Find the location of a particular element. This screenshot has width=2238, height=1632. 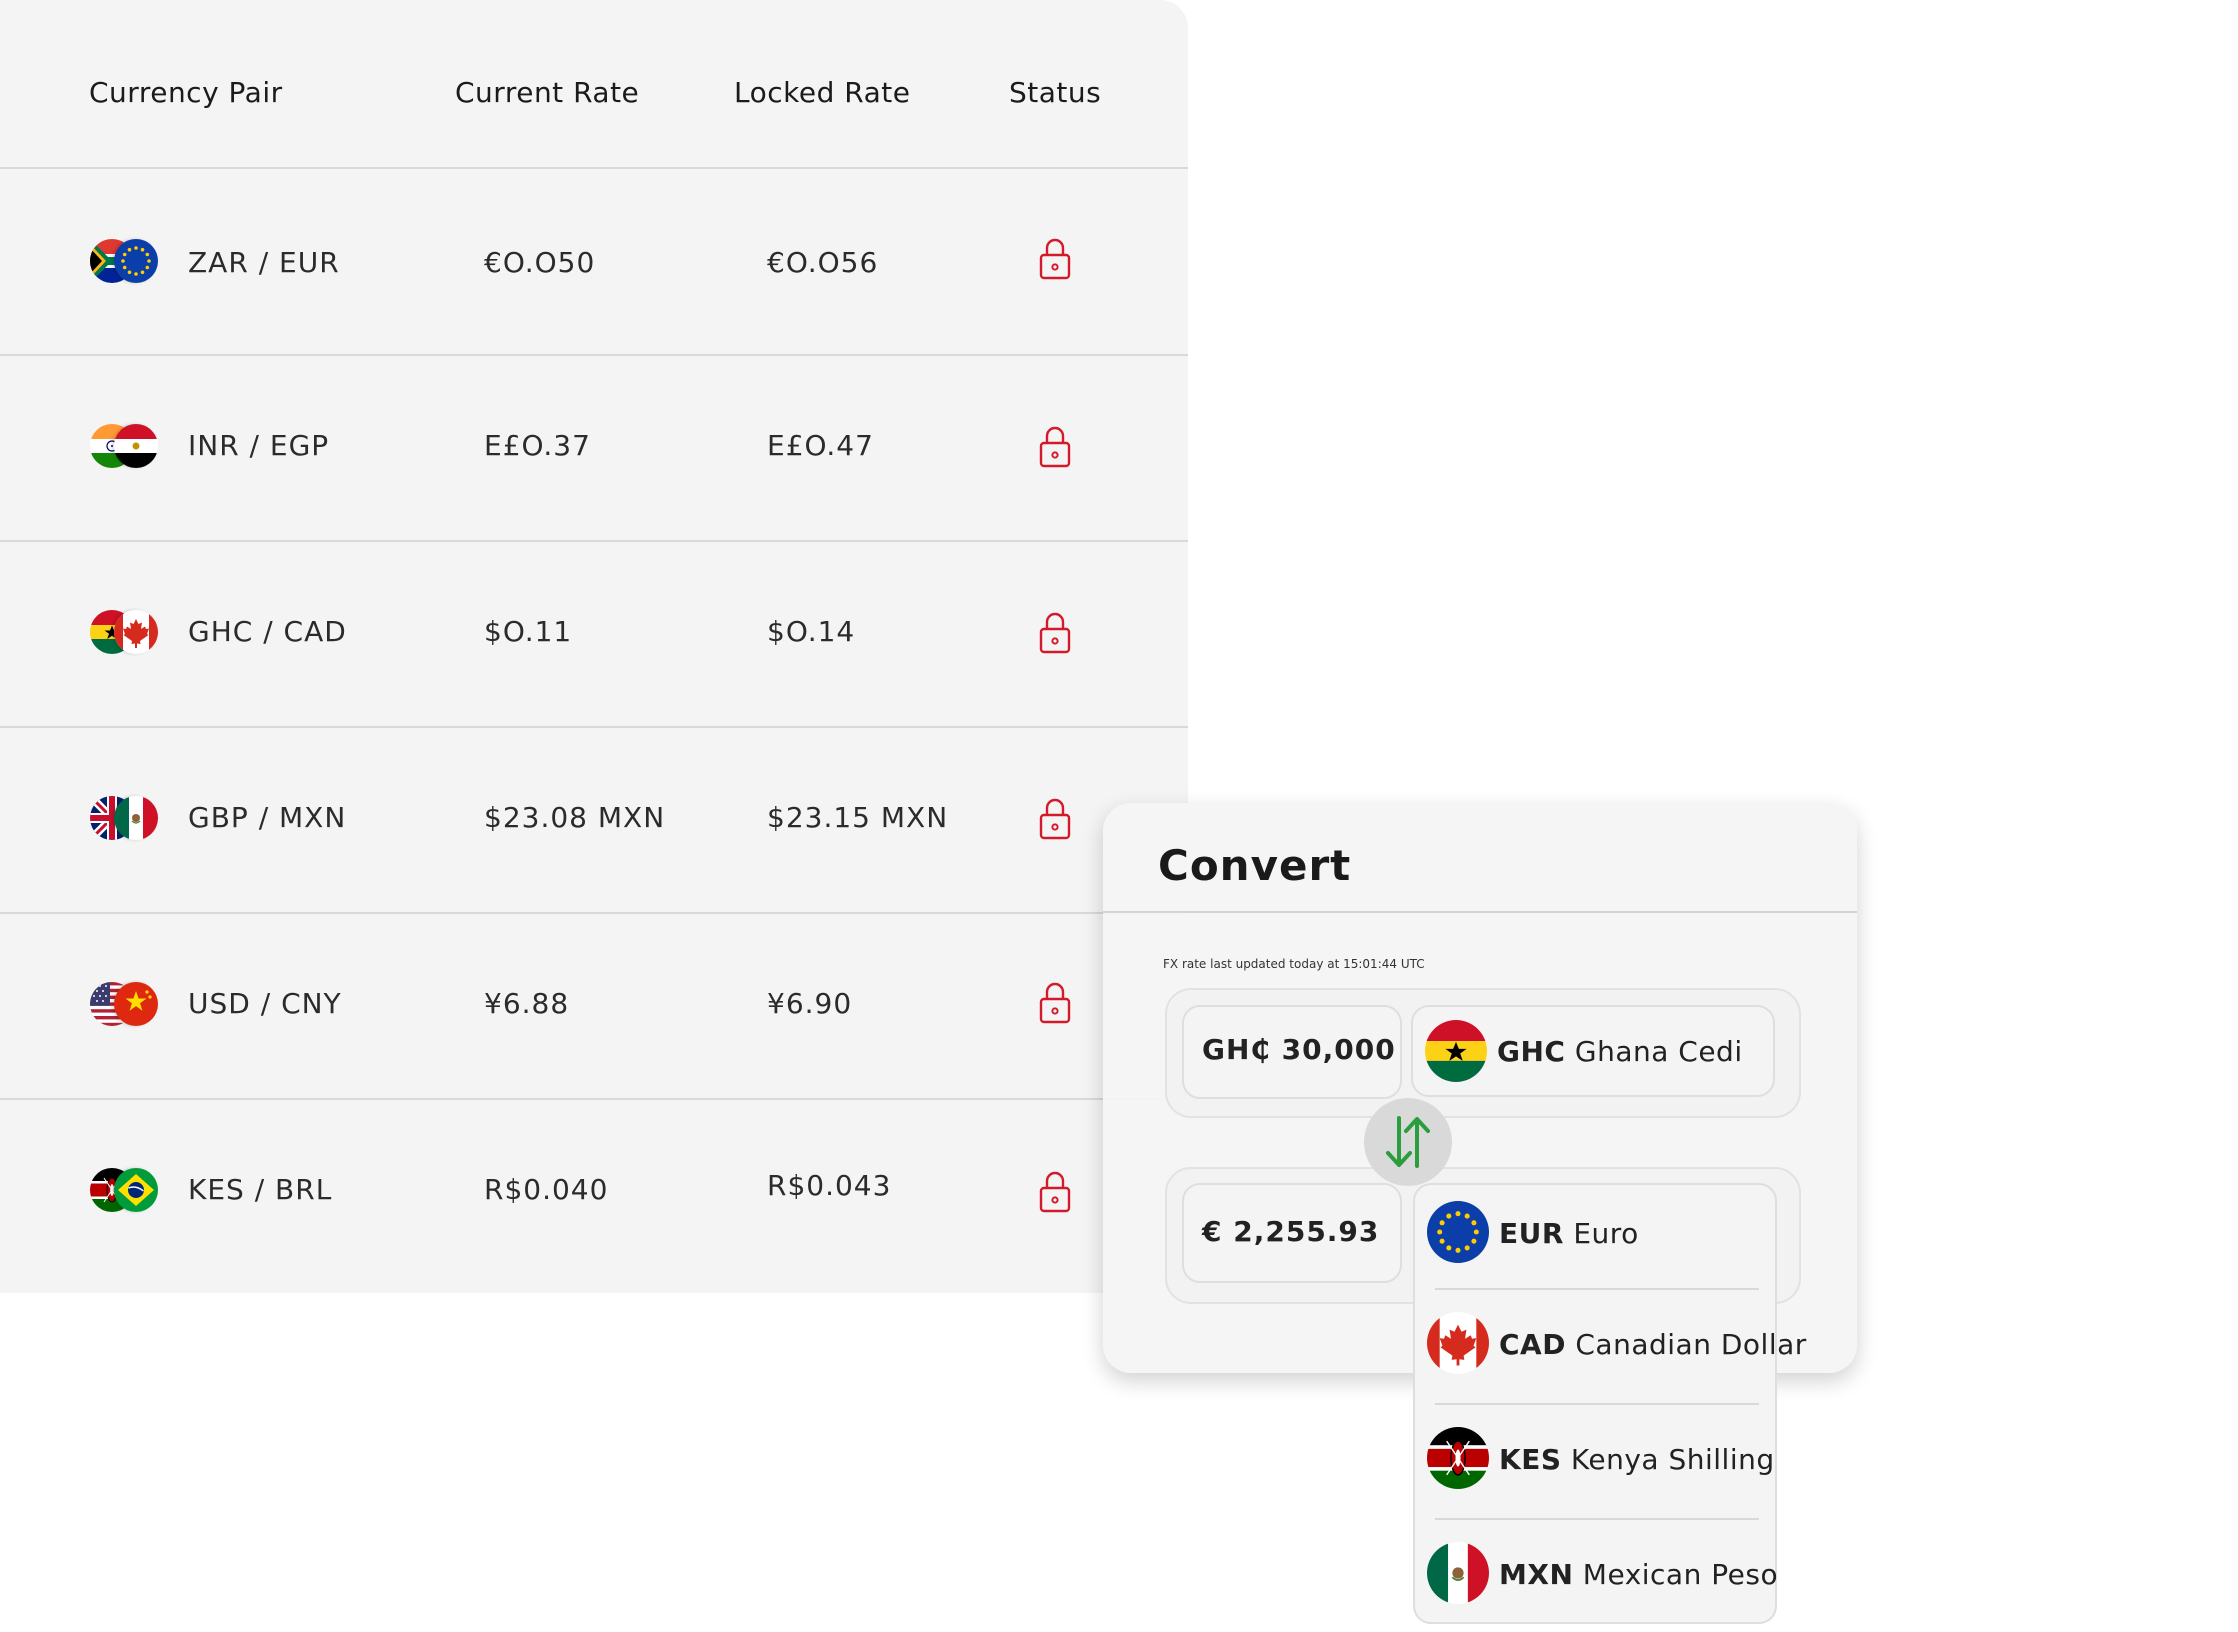

table-row: USD / CNY ¥6.88 ¥6.90 is located at coordinates (594, 1006).